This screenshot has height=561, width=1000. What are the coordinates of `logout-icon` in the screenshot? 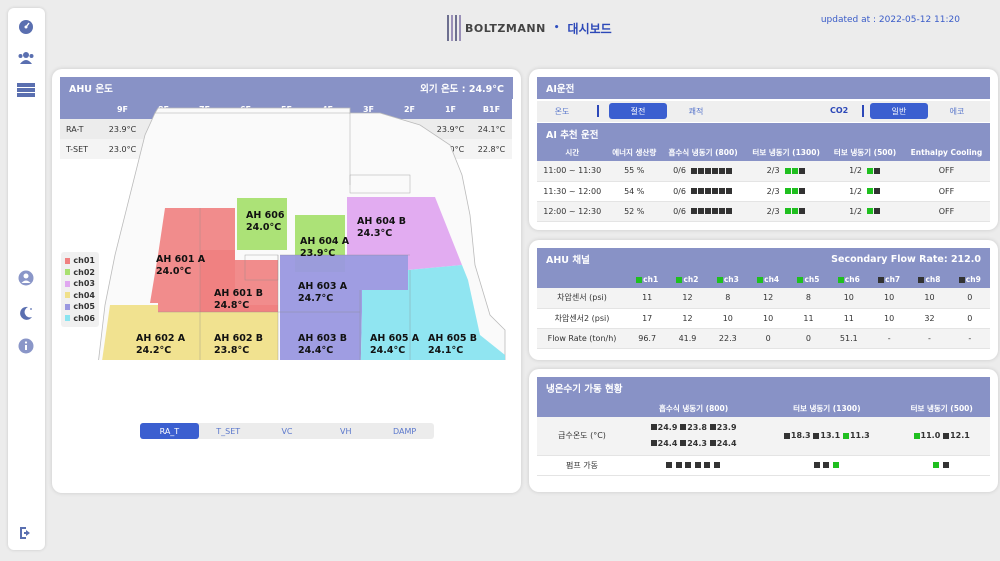 It's located at (26, 533).